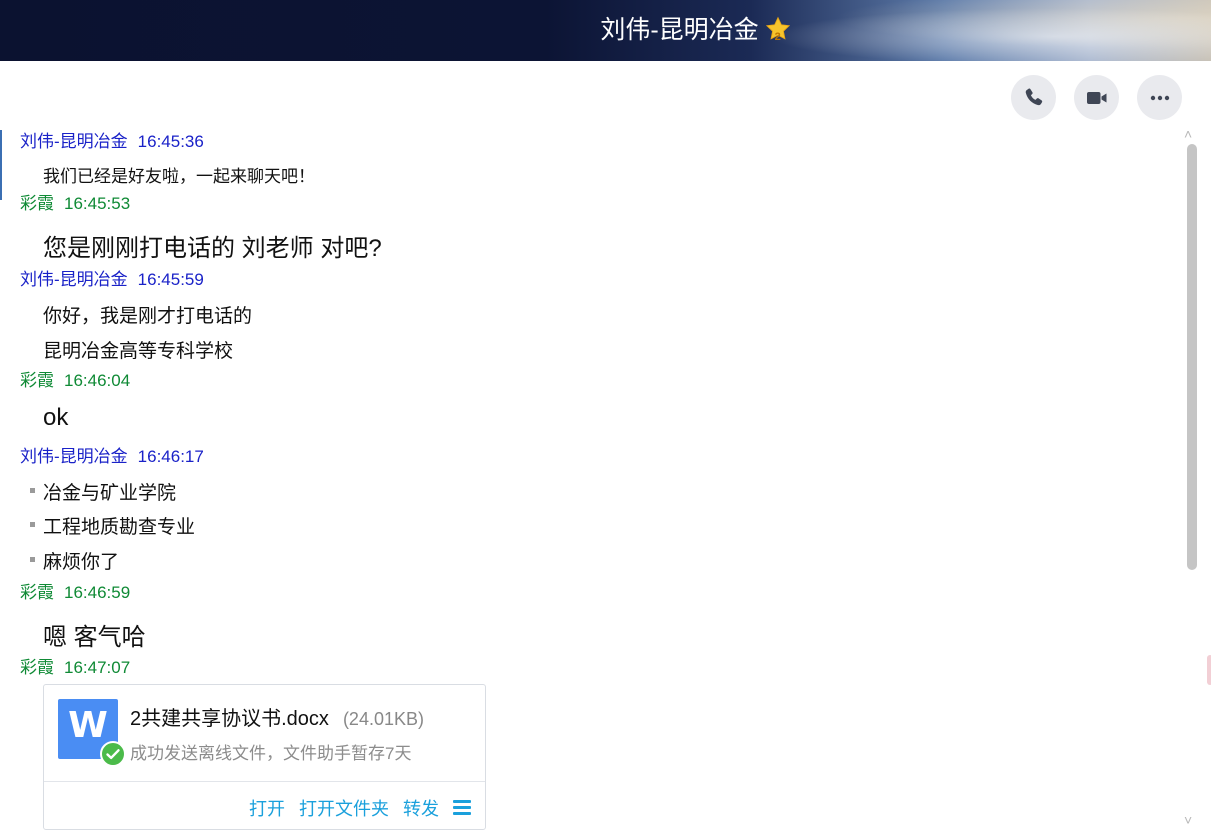  I want to click on voice-call-button, so click(1033, 97).